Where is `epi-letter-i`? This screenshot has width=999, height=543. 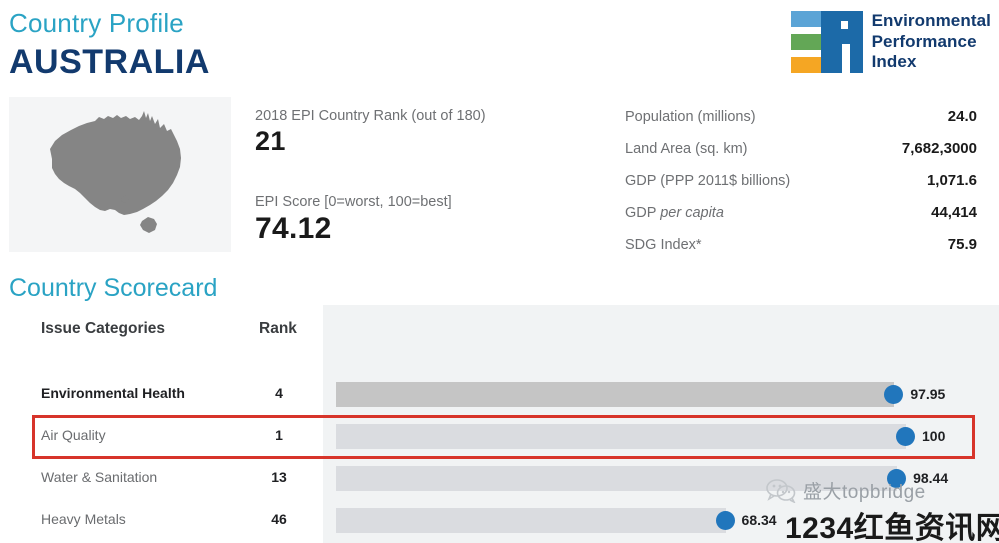
epi-letter-i is located at coordinates (856, 42).